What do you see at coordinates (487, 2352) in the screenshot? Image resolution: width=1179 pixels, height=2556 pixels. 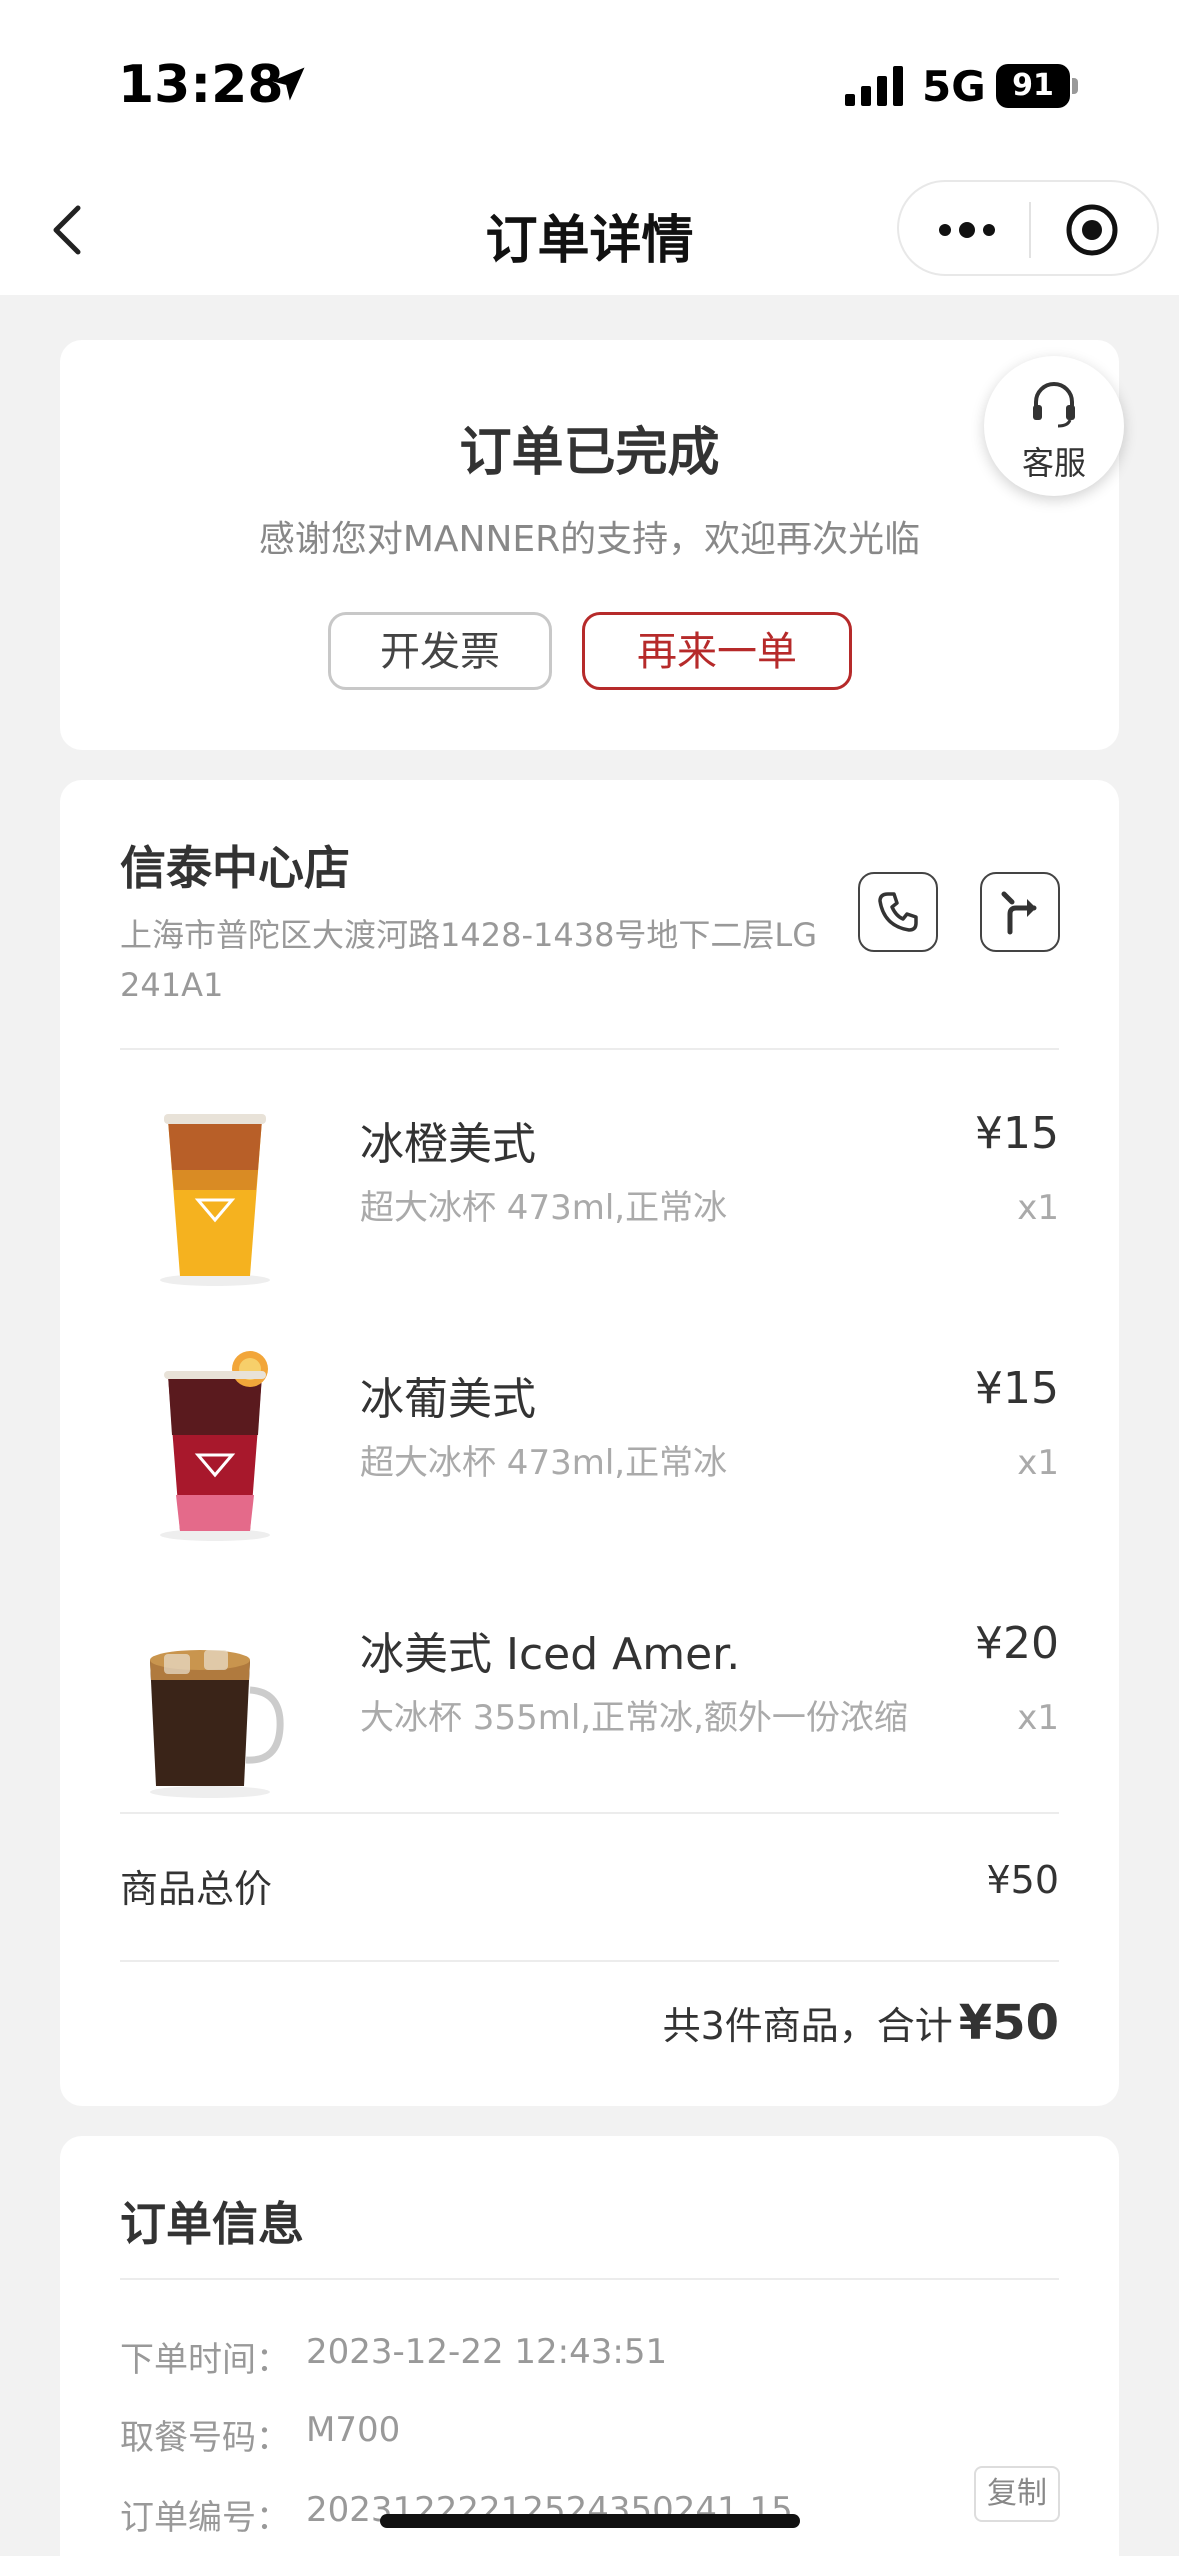 I see `order-time-value: 2023-12-22 12:43:51` at bounding box center [487, 2352].